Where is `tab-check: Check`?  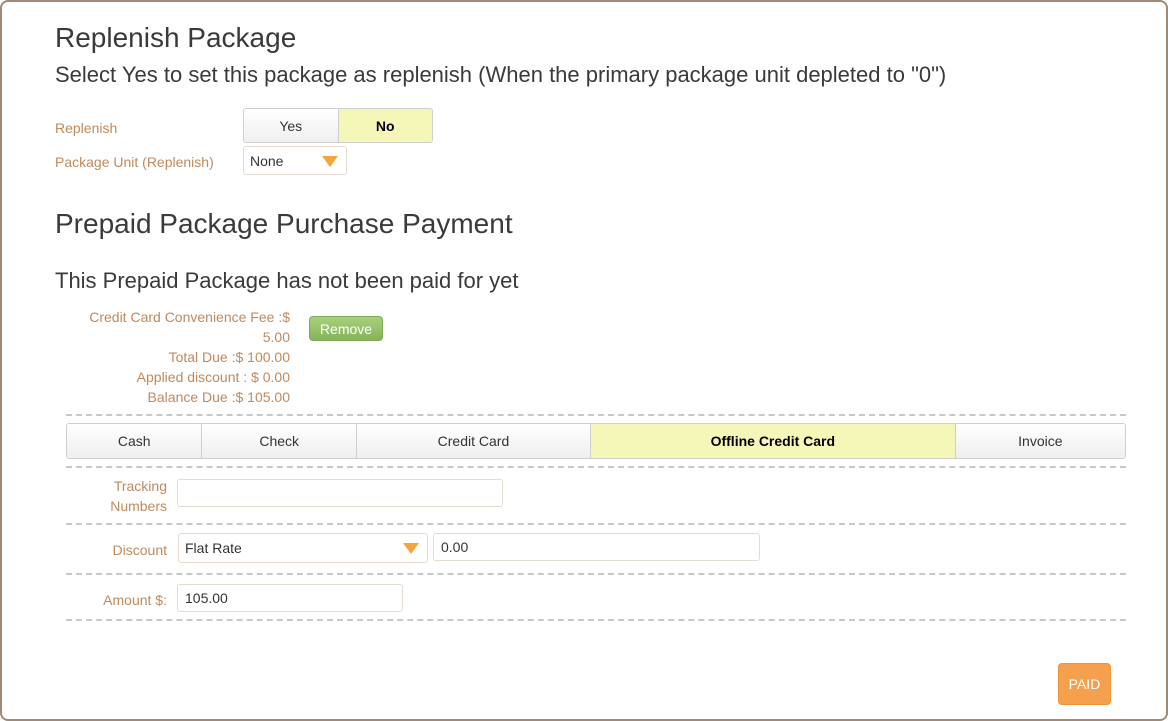 tab-check: Check is located at coordinates (279, 441).